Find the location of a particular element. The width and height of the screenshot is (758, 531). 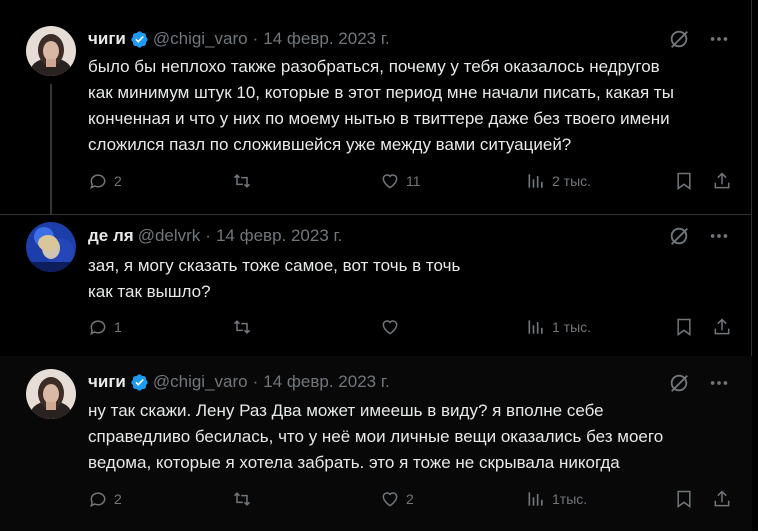

views-count: 2 тыс. is located at coordinates (572, 181).